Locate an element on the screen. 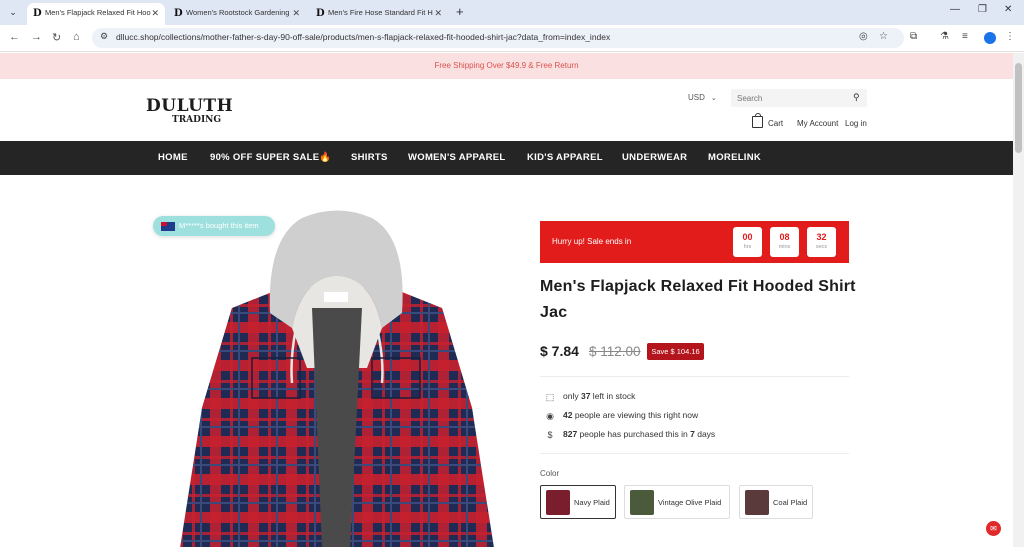 The height and width of the screenshot is (547, 1024). cart-link: Cart is located at coordinates (775, 123).